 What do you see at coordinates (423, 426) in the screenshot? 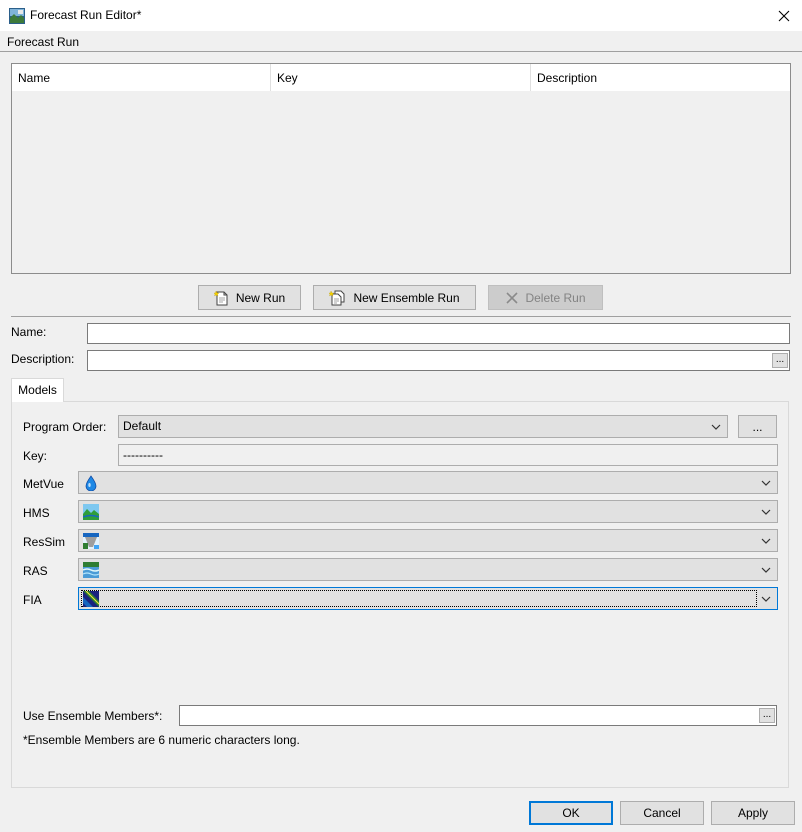
I see `program-order-select: Default` at bounding box center [423, 426].